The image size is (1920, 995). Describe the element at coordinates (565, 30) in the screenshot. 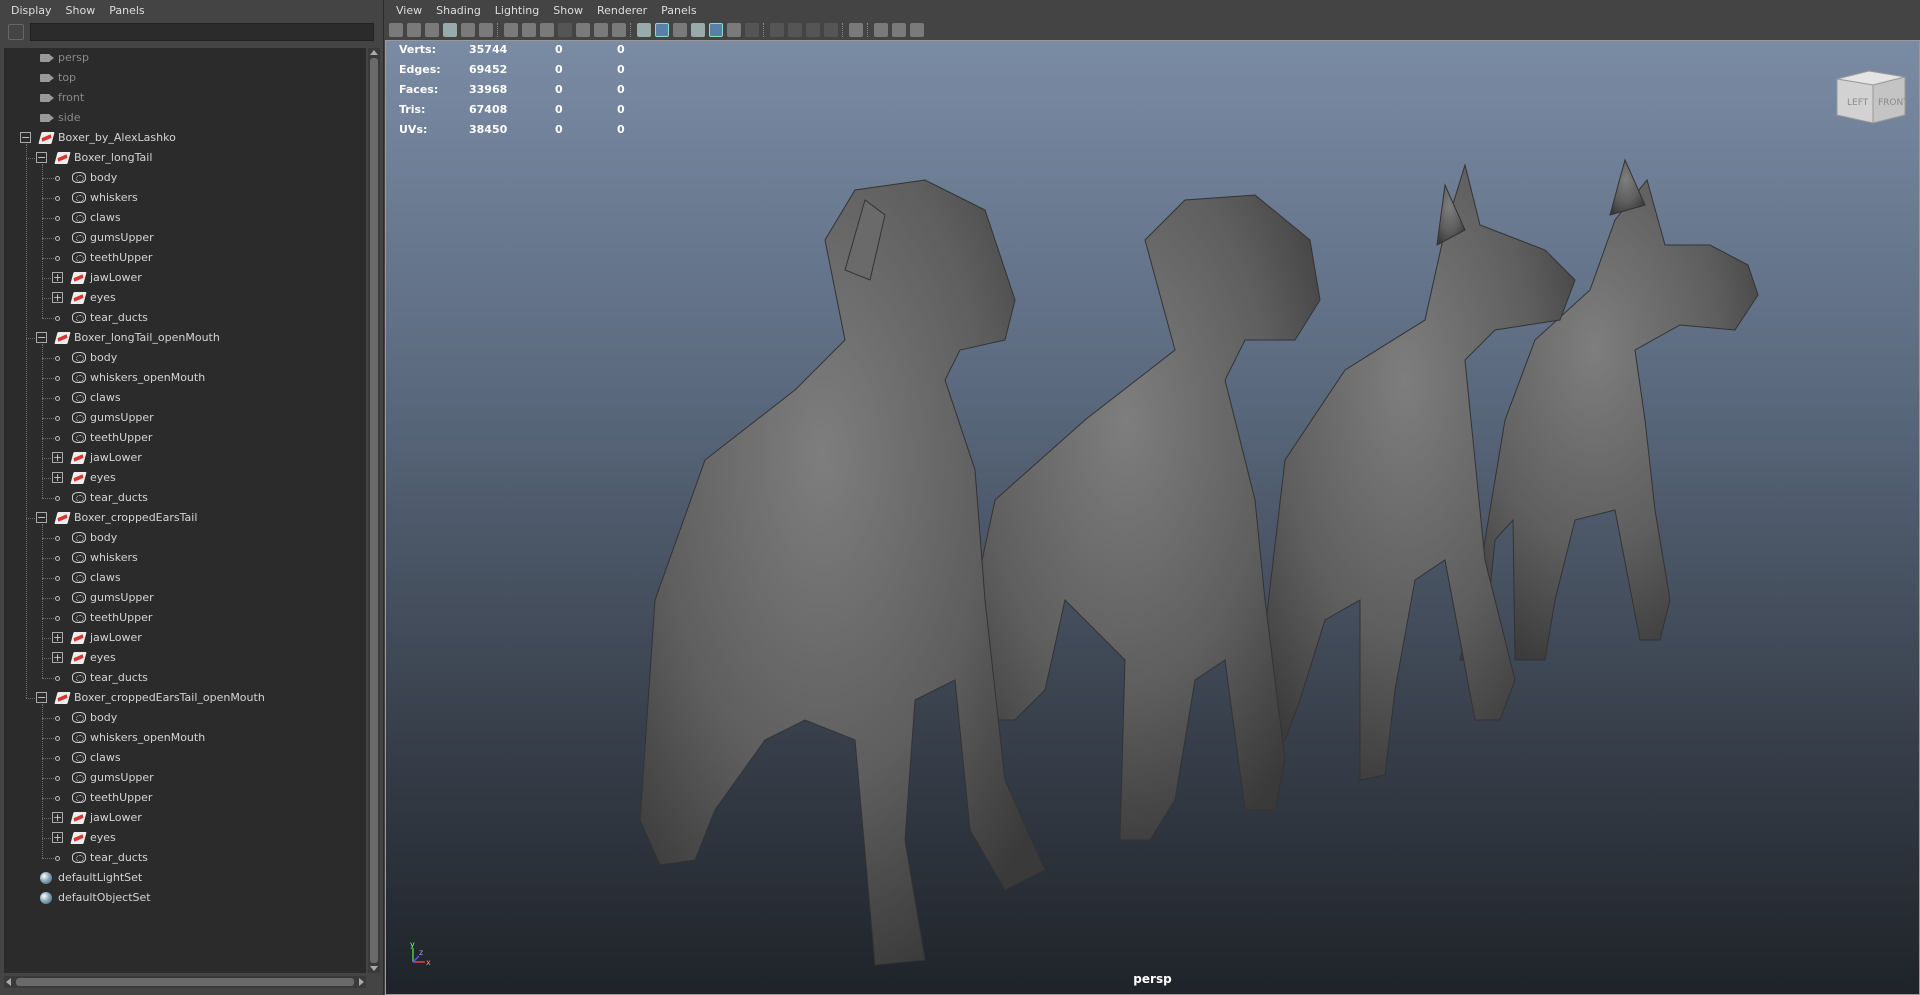

I see `gate-mask-icon` at that location.